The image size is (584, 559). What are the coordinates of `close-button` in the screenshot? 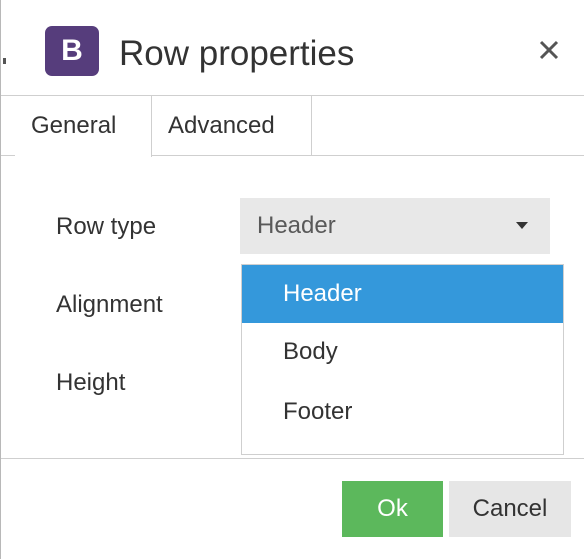 It's located at (549, 50).